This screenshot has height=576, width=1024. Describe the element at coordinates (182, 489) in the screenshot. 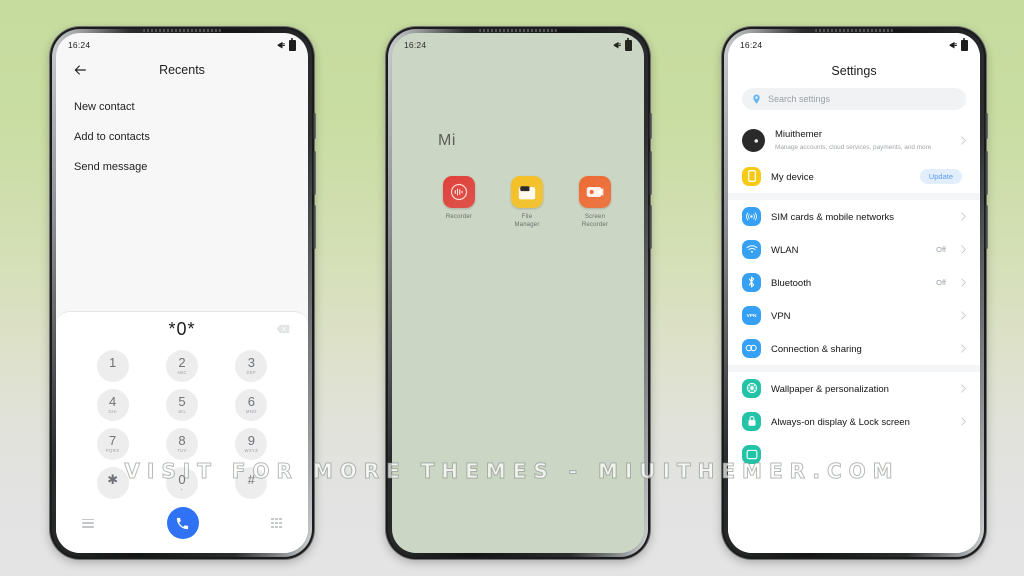

I see `dialpad-key-letters: +` at that location.